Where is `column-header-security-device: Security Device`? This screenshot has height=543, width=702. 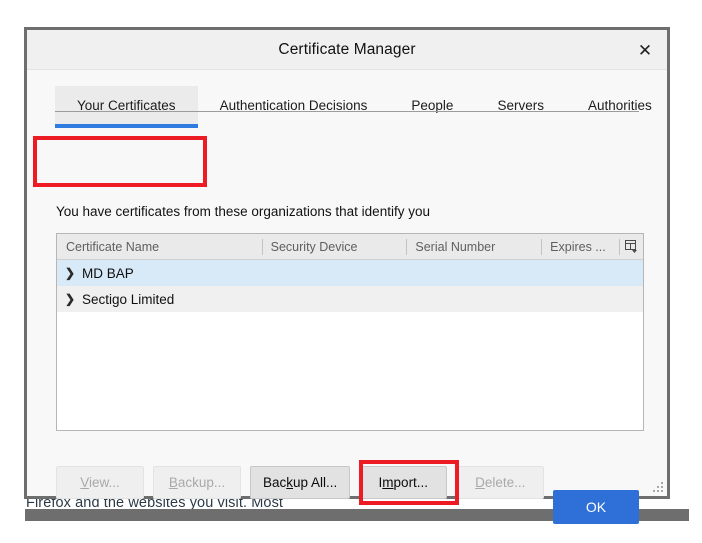 column-header-security-device: Security Device is located at coordinates (334, 247).